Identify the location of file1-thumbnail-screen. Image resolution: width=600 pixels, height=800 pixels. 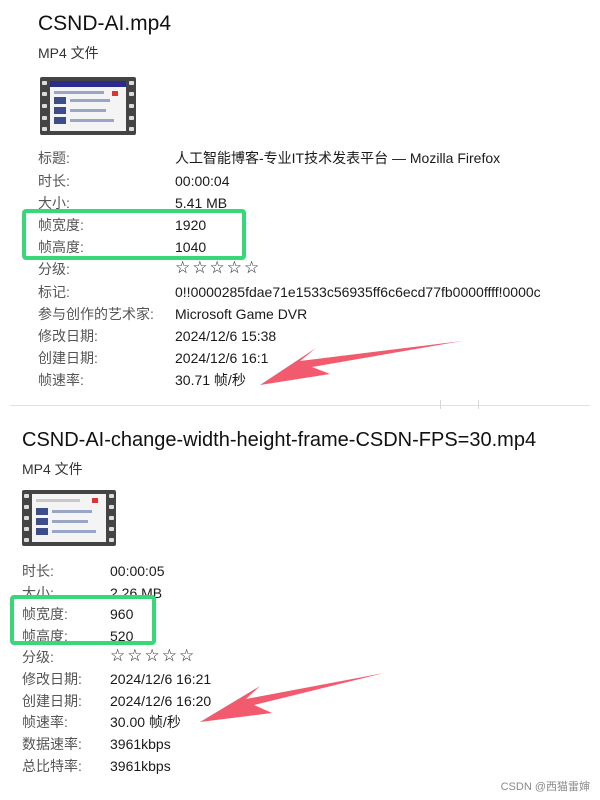
(88, 106).